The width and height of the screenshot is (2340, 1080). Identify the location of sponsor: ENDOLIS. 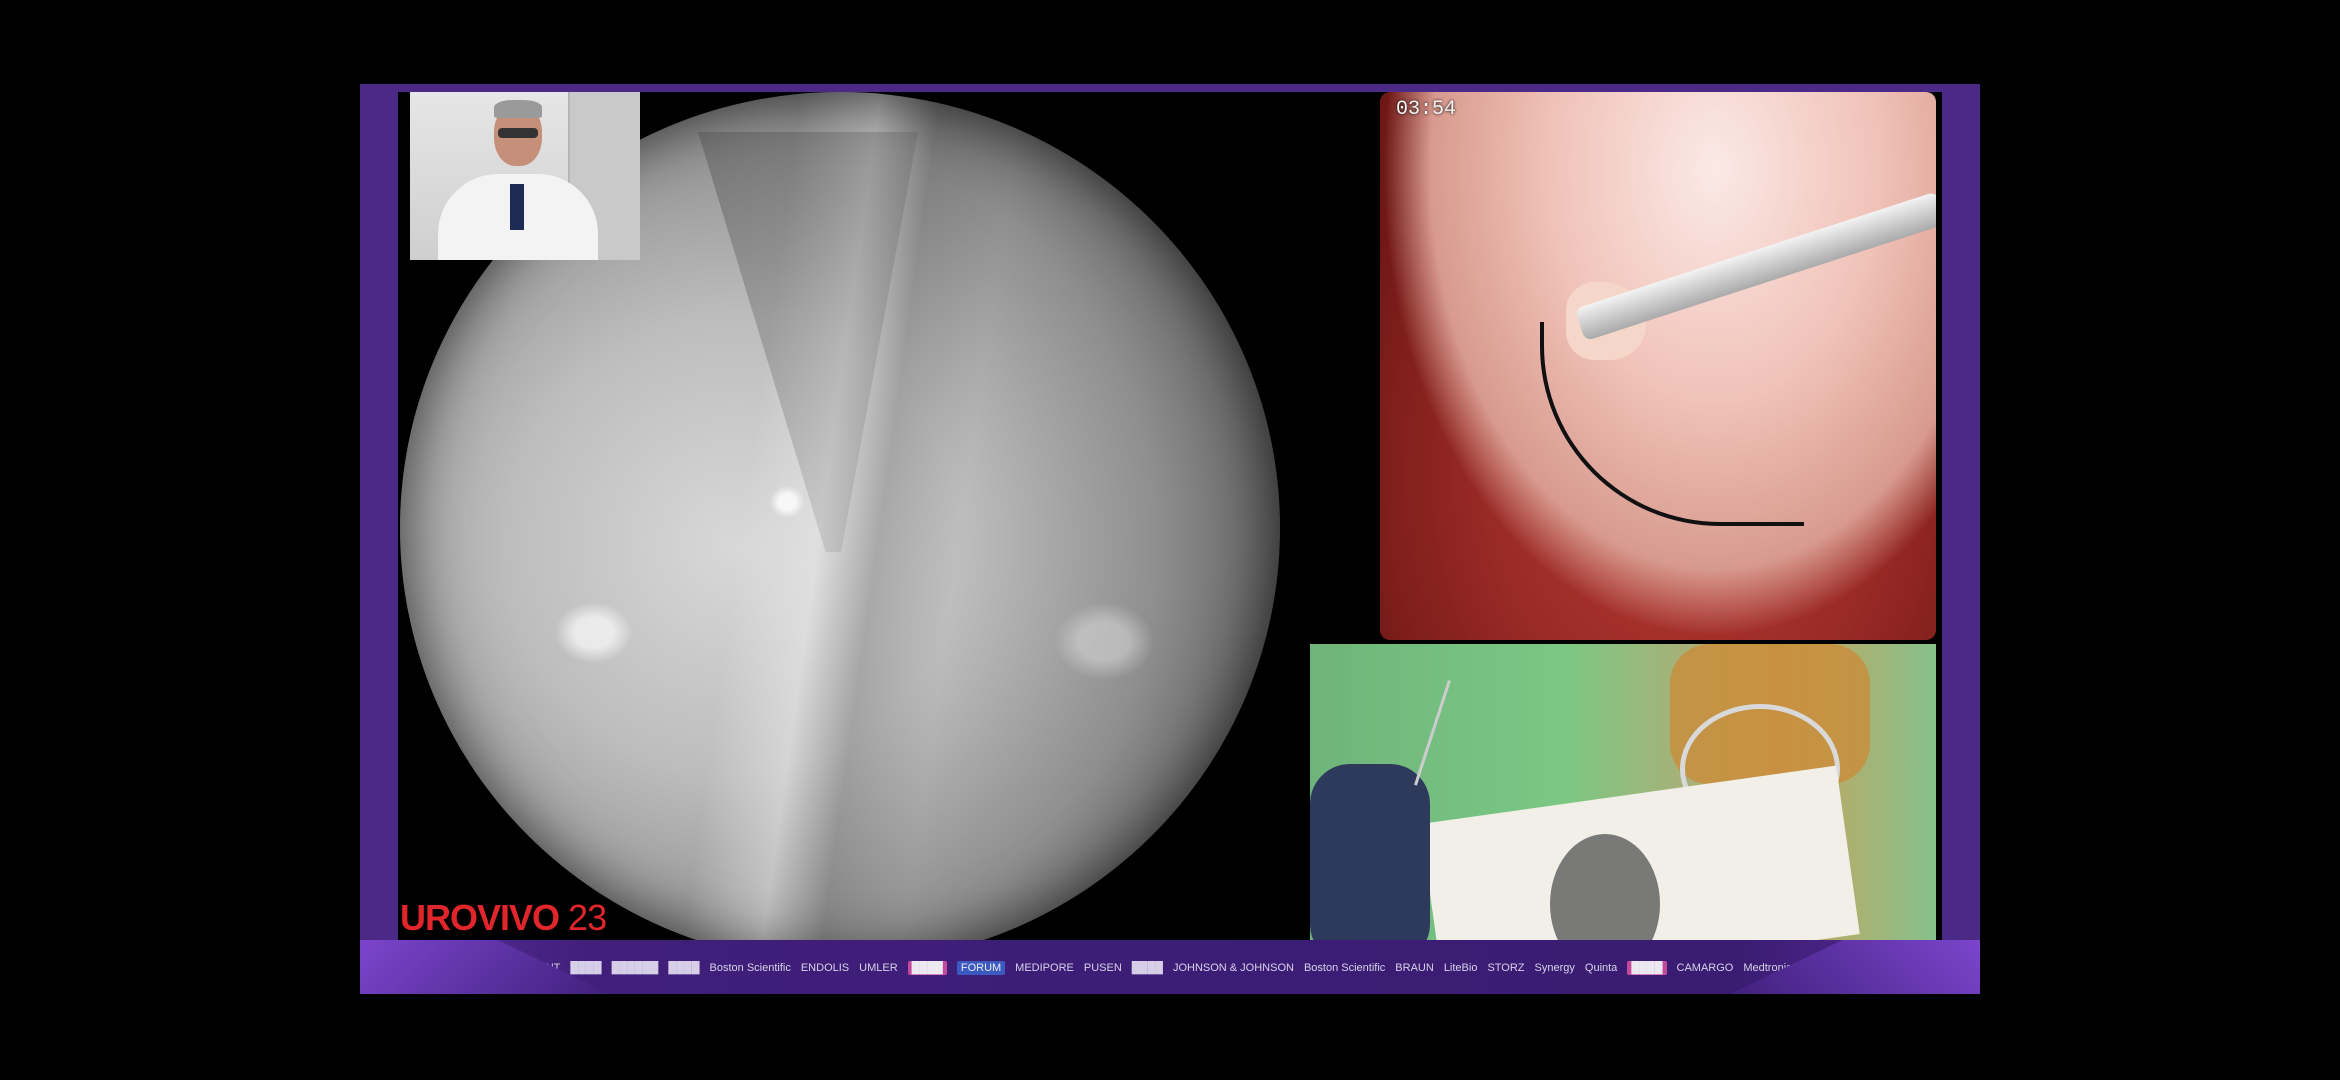
(825, 968).